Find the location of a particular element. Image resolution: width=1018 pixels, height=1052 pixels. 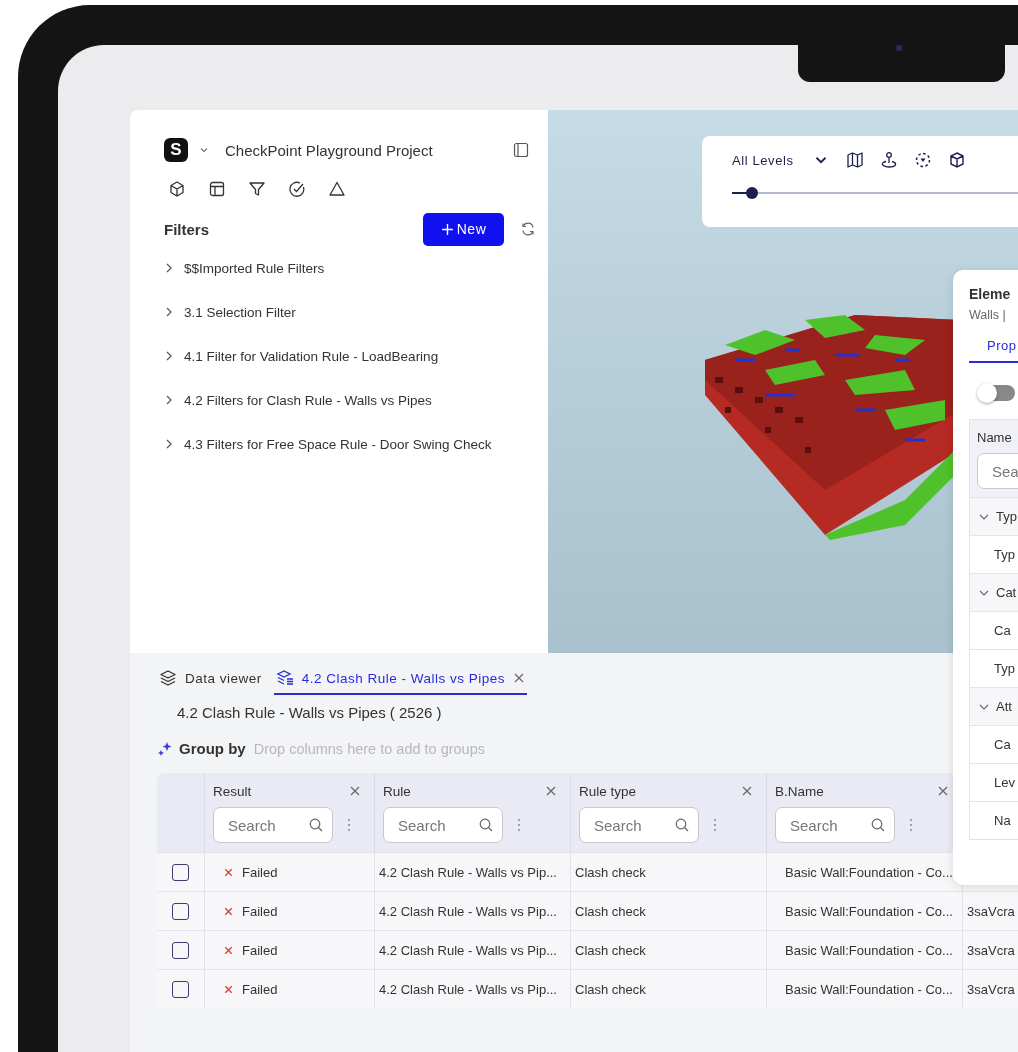

filter-item: 4.2 Filters for Clash Rule - Walls vs Pipes is located at coordinates (355, 400).